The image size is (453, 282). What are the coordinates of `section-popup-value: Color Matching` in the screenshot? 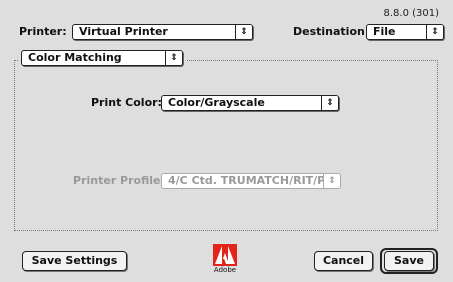 It's located at (75, 57).